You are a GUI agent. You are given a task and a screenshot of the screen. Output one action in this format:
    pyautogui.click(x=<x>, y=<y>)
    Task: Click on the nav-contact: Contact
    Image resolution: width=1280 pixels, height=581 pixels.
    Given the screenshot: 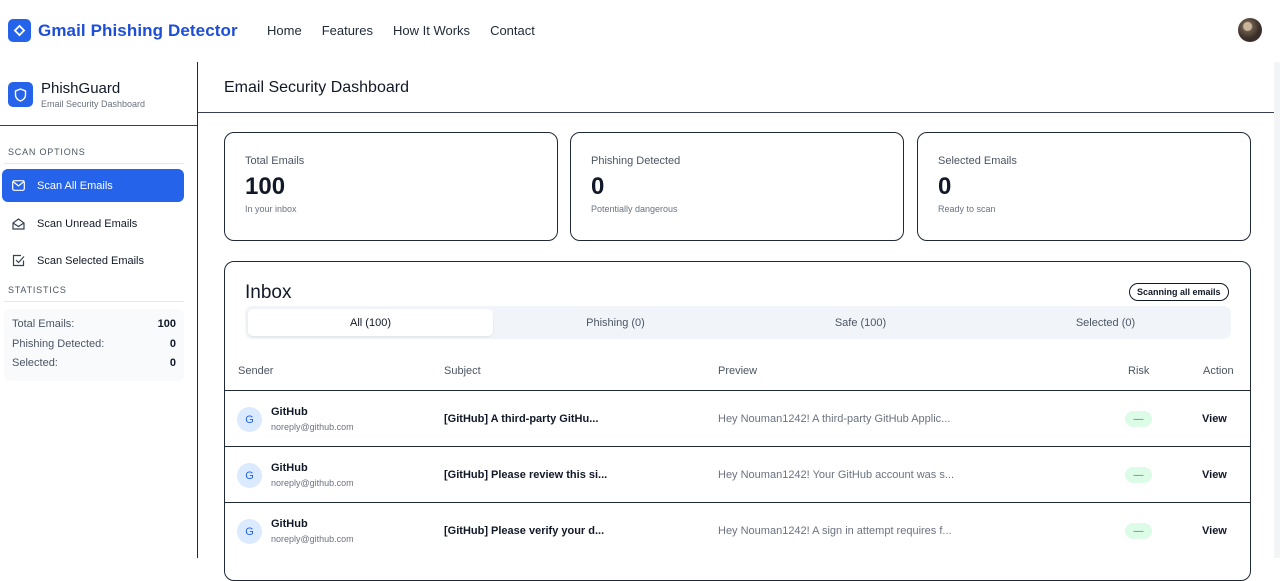 What is the action you would take?
    pyautogui.click(x=512, y=30)
    